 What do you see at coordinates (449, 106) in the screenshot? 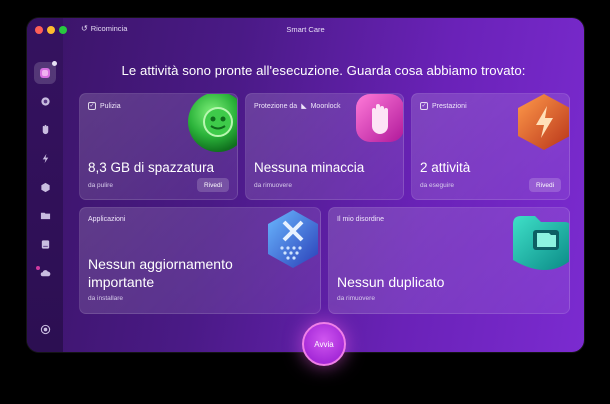
I see `performance-label-text: Prestazioni` at bounding box center [449, 106].